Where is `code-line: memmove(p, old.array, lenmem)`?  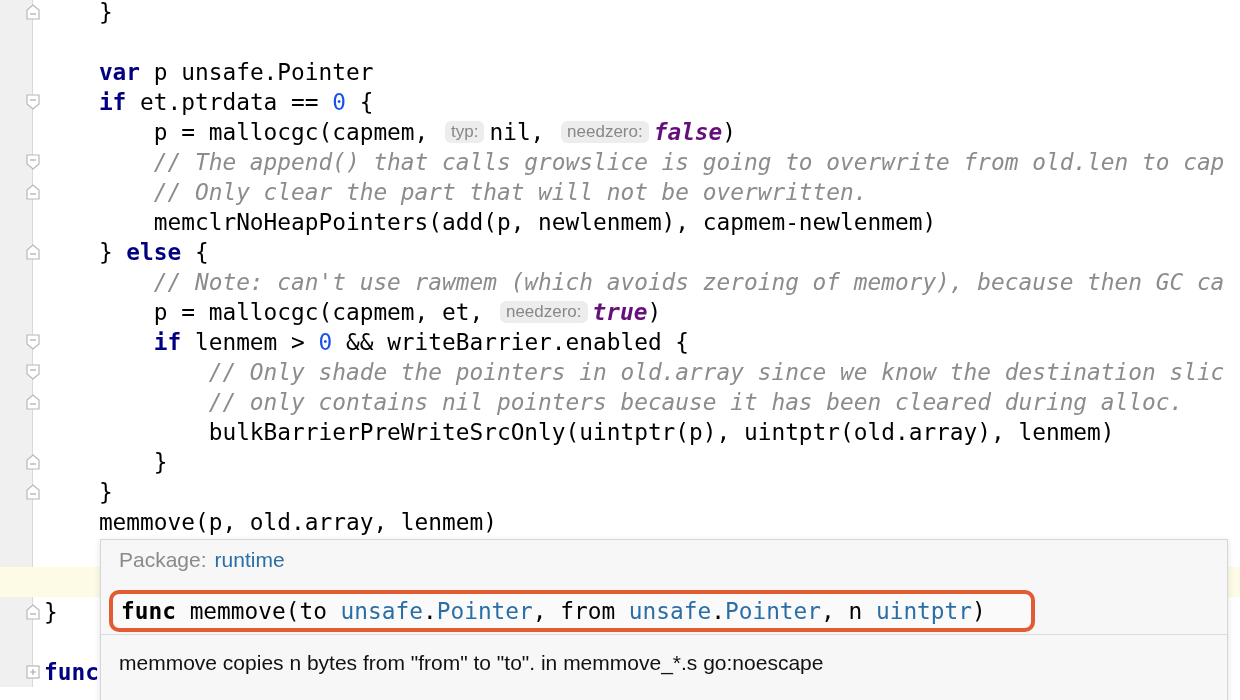
code-line: memmove(p, old.array, lenmem) is located at coordinates (297, 522).